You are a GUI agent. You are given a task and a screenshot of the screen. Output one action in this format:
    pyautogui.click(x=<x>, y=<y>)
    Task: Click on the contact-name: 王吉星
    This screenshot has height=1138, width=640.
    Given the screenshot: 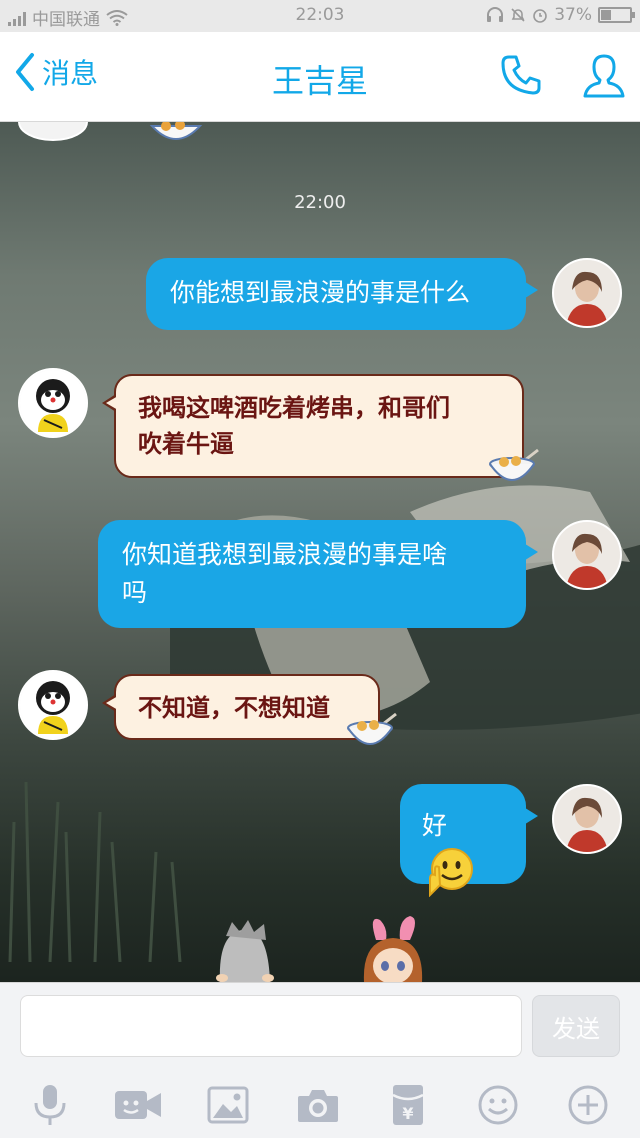 What is the action you would take?
    pyautogui.click(x=319, y=81)
    